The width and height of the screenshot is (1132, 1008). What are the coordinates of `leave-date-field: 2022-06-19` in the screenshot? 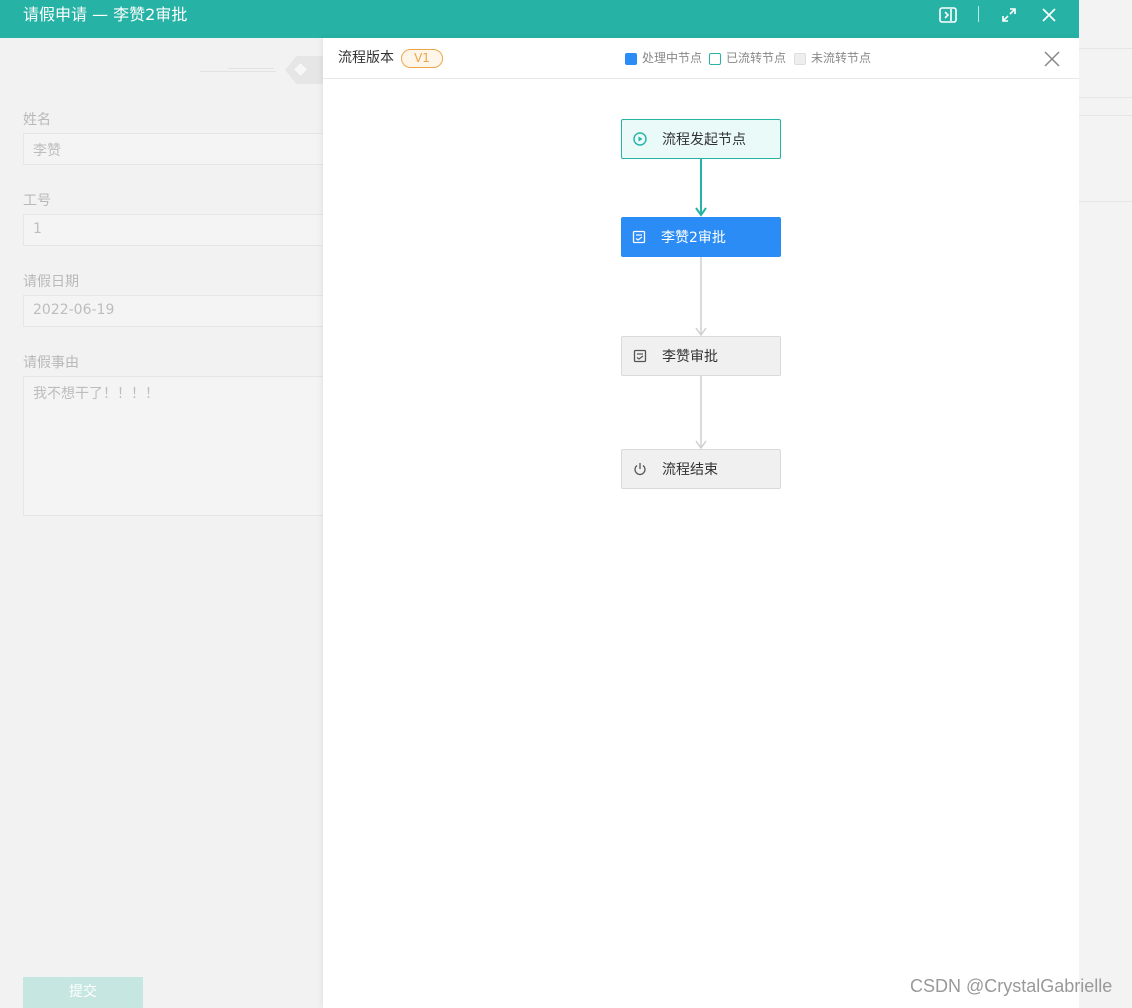 It's located at (173, 311).